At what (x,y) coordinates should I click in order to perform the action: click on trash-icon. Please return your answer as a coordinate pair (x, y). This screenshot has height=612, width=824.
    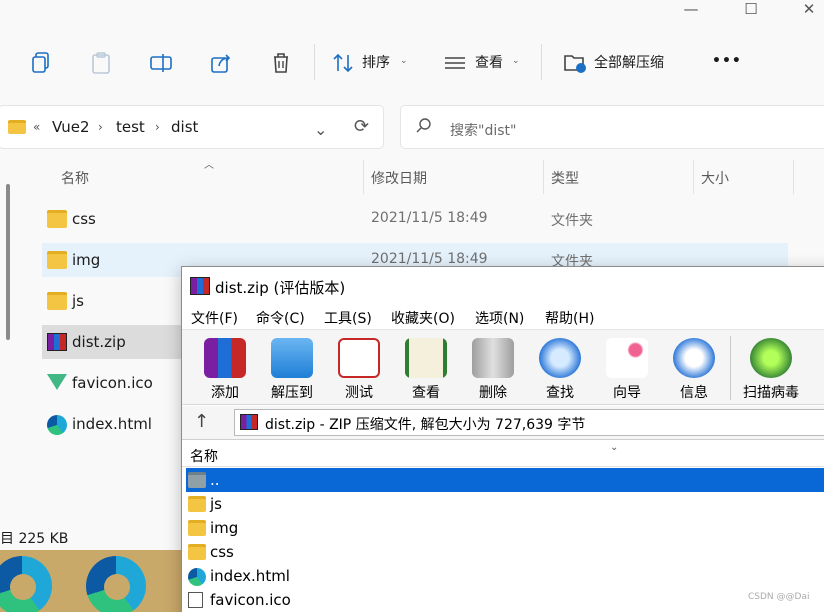
    Looking at the image, I should click on (493, 358).